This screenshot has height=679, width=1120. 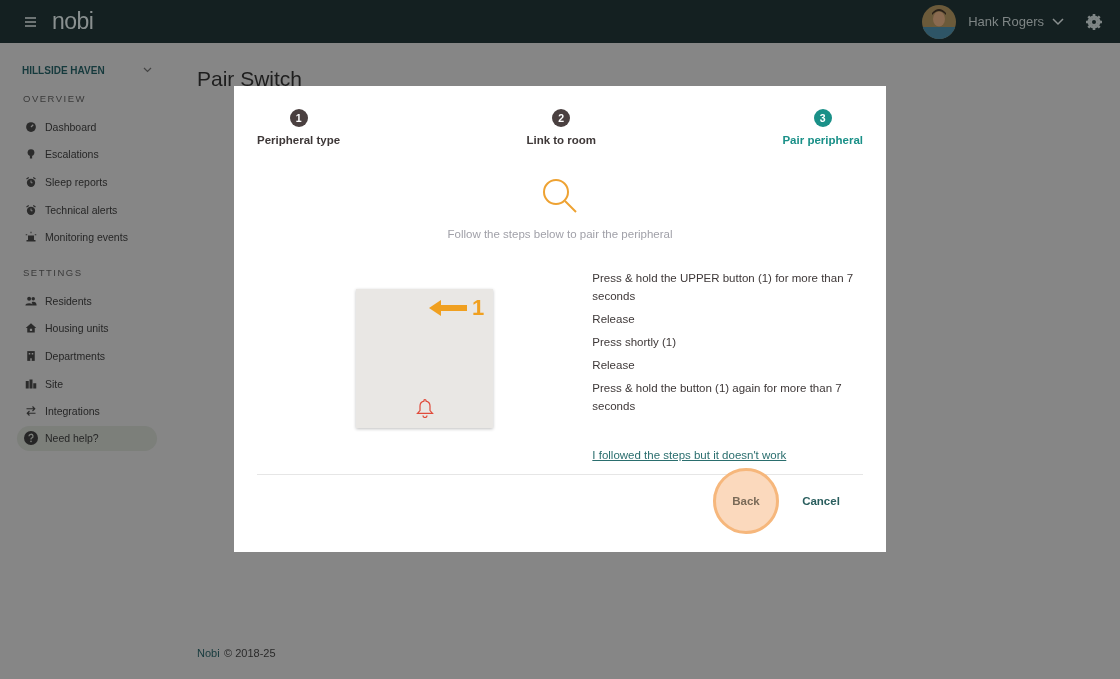 What do you see at coordinates (102, 300) in the screenshot?
I see `sidebar-item: Residents` at bounding box center [102, 300].